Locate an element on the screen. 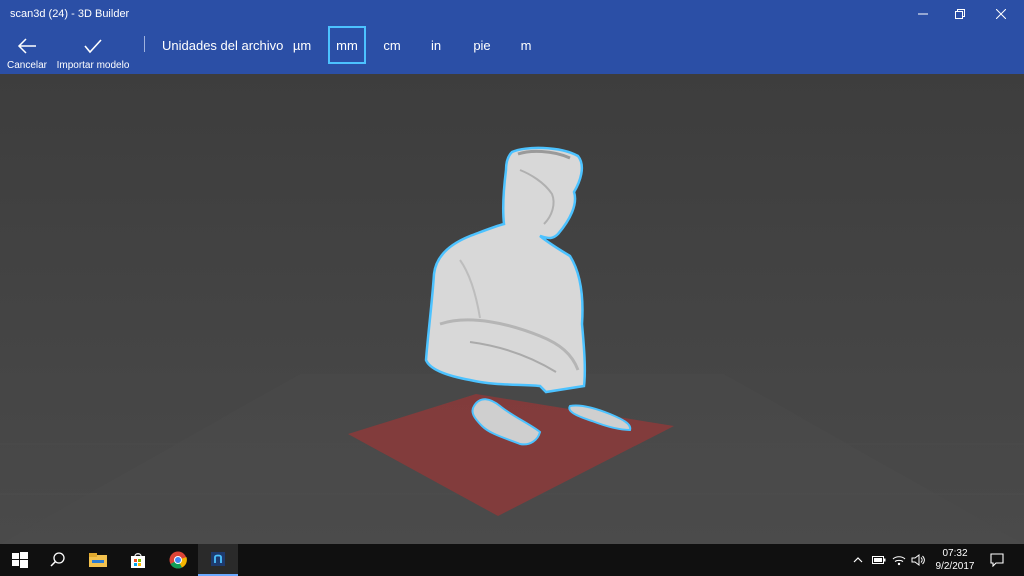 The width and height of the screenshot is (1024, 576). unit-um-button: µm is located at coordinates (302, 45).